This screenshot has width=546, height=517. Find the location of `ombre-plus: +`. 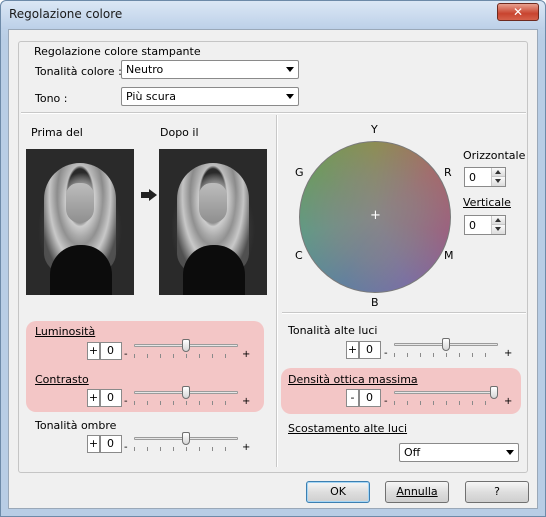

ombre-plus: + is located at coordinates (246, 447).